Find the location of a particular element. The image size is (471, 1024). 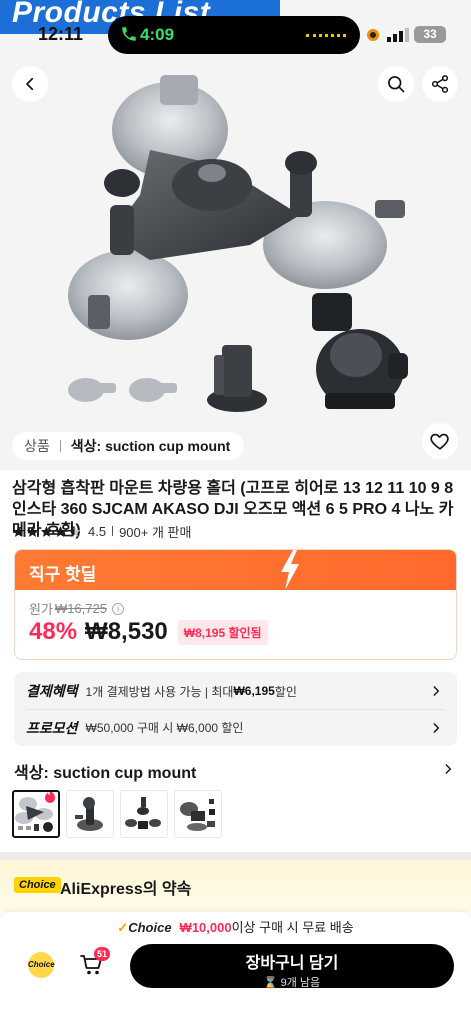

sale-price: ₩8,530 is located at coordinates (126, 631).